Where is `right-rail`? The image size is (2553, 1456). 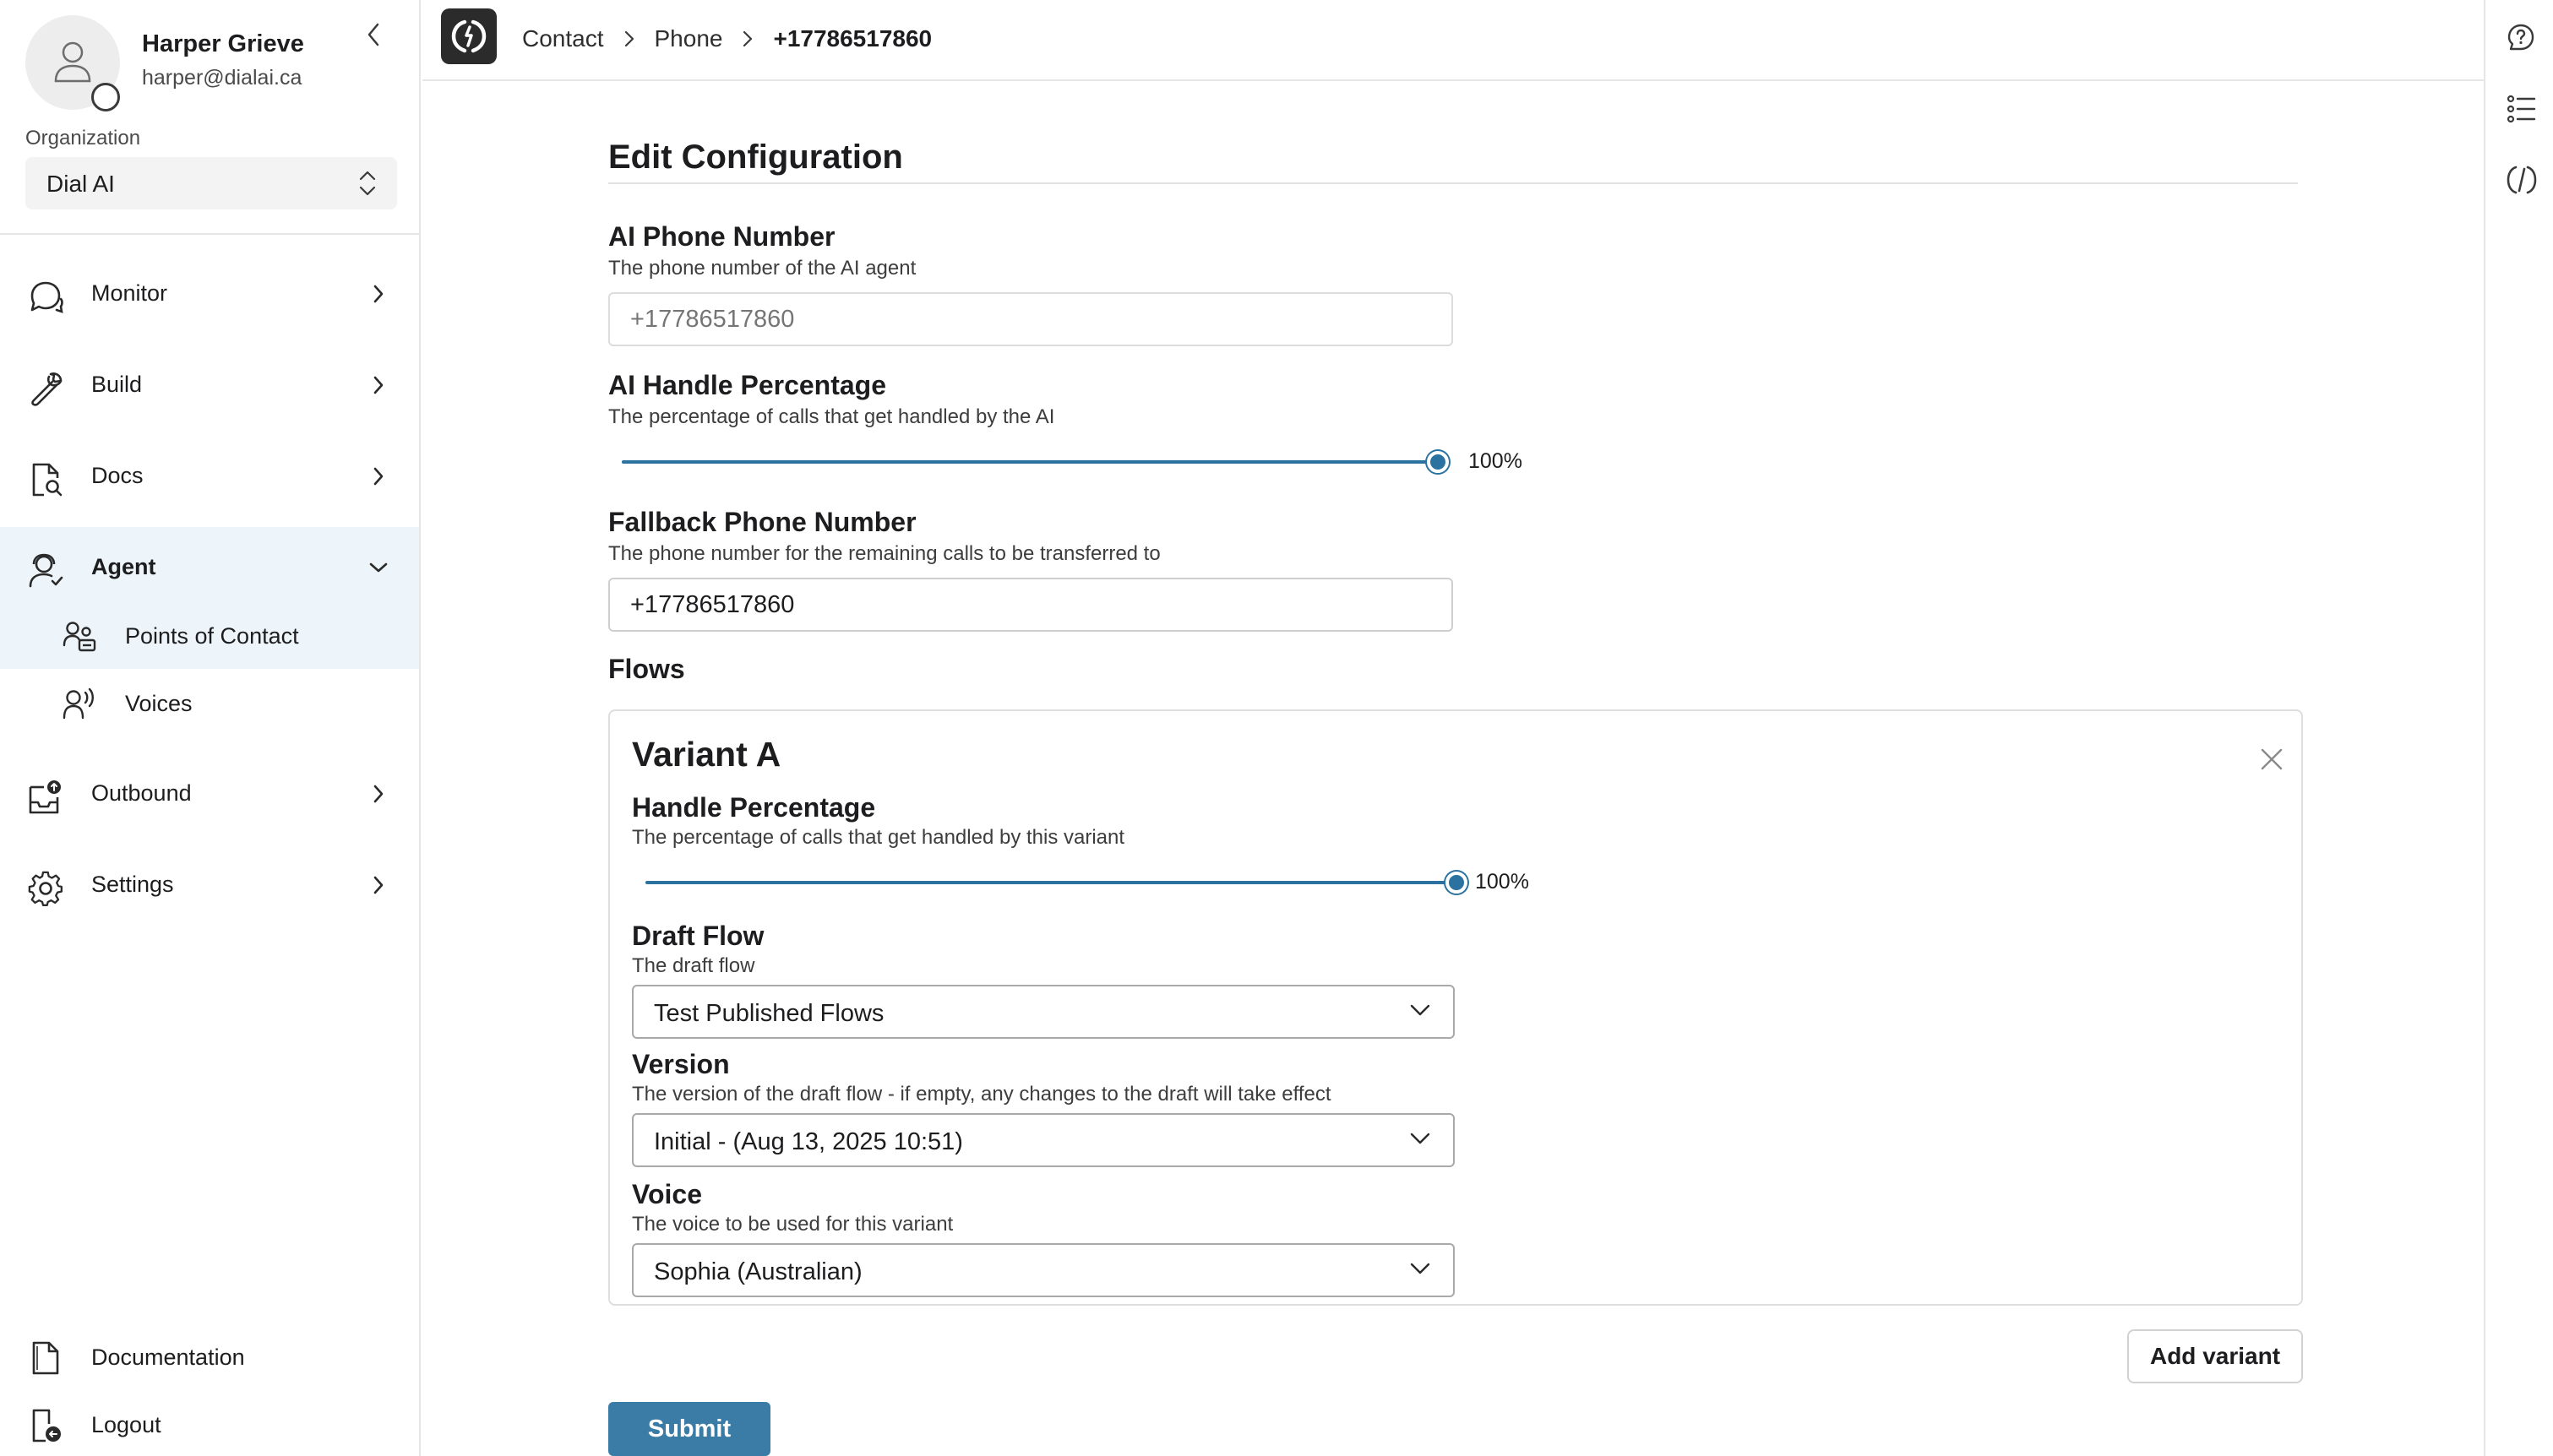 right-rail is located at coordinates (2518, 728).